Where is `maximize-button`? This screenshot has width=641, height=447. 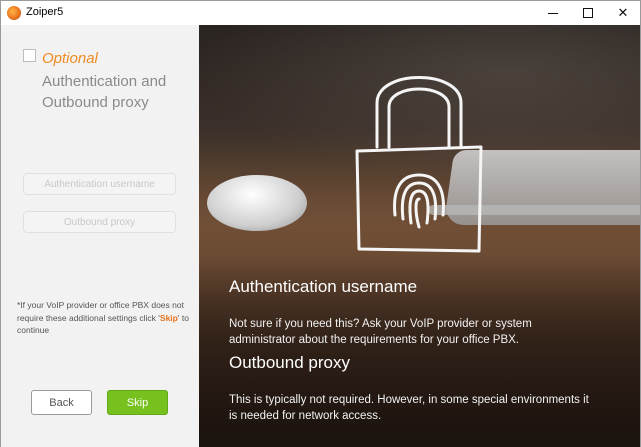 maximize-button is located at coordinates (588, 13).